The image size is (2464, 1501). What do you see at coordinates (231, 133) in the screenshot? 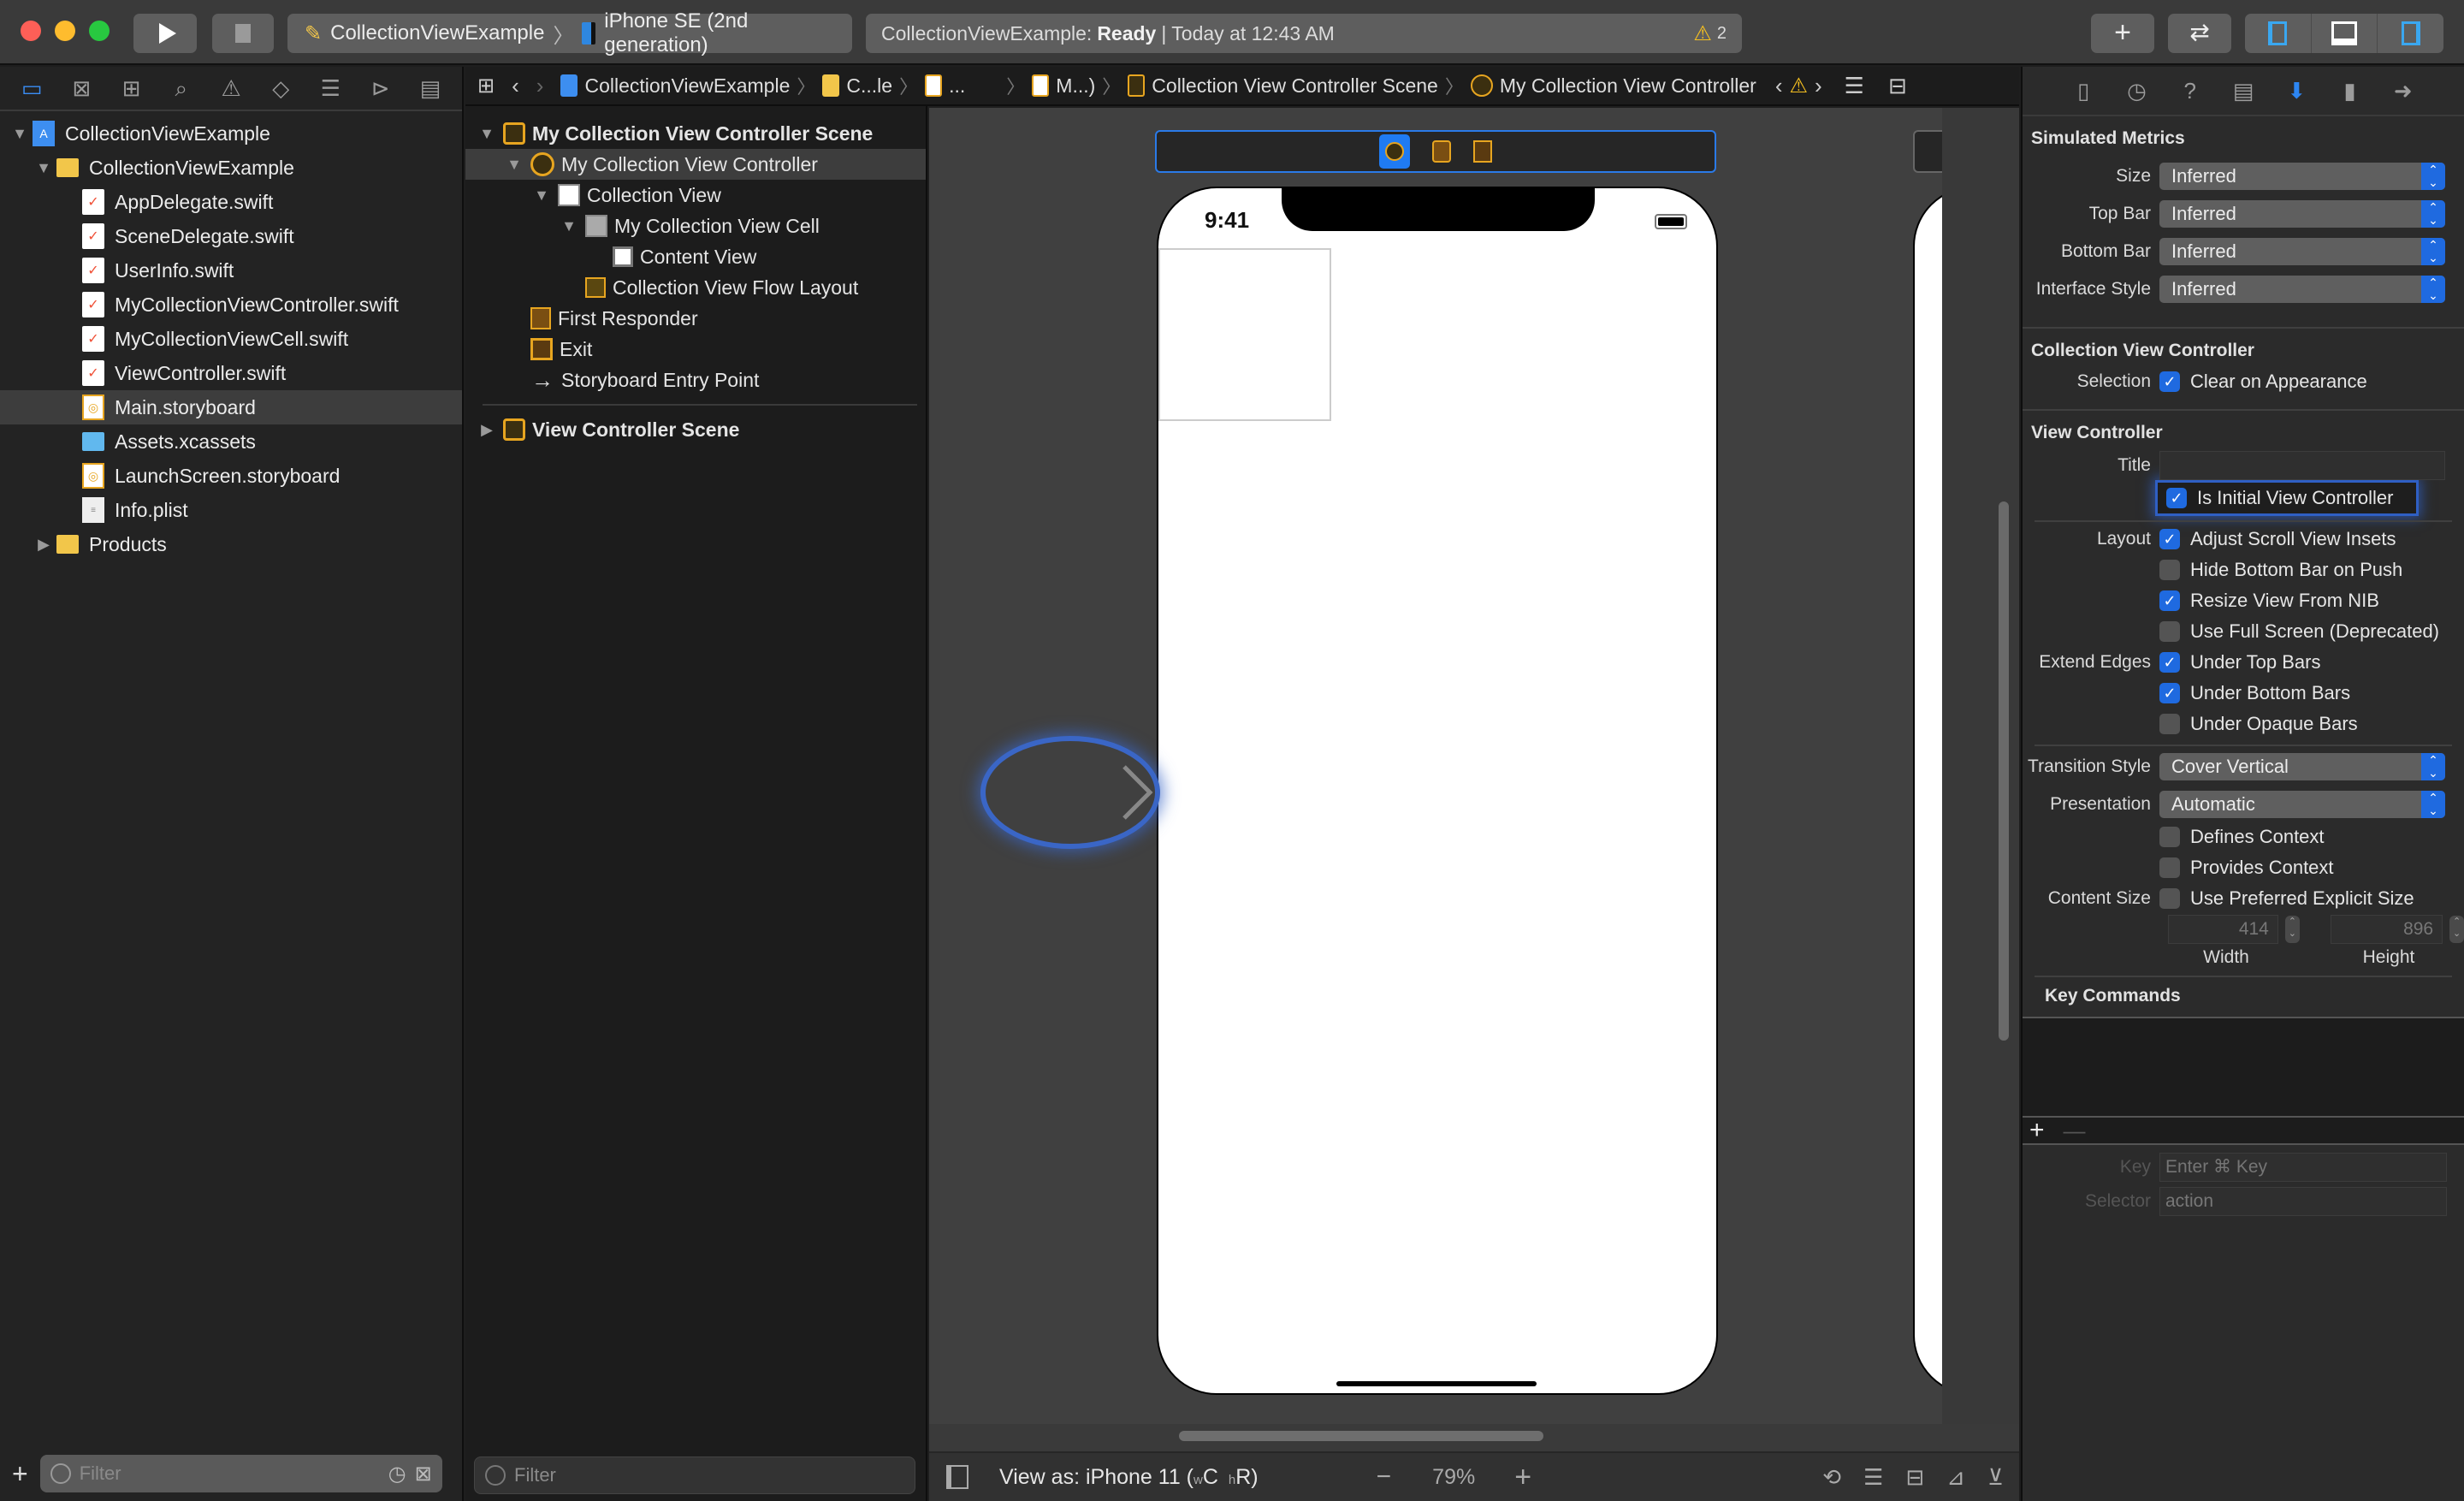
I see `file-tree-item: ▼ A CollectionViewExample` at bounding box center [231, 133].